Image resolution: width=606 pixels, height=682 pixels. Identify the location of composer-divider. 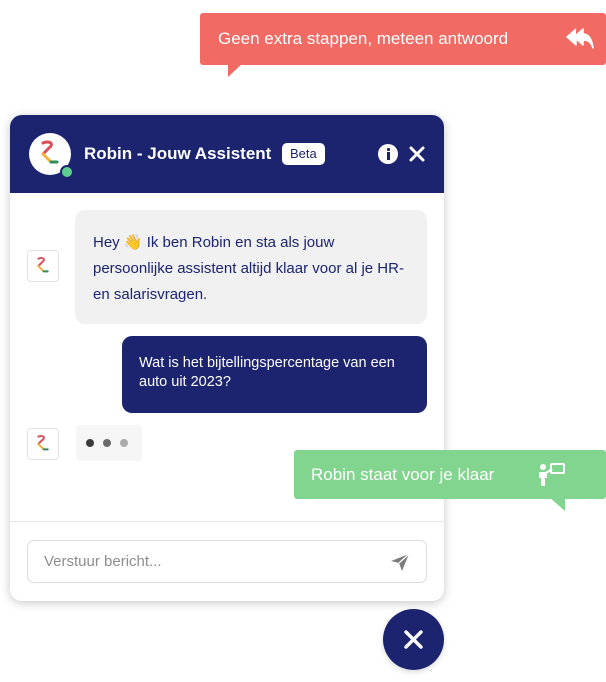
(227, 521).